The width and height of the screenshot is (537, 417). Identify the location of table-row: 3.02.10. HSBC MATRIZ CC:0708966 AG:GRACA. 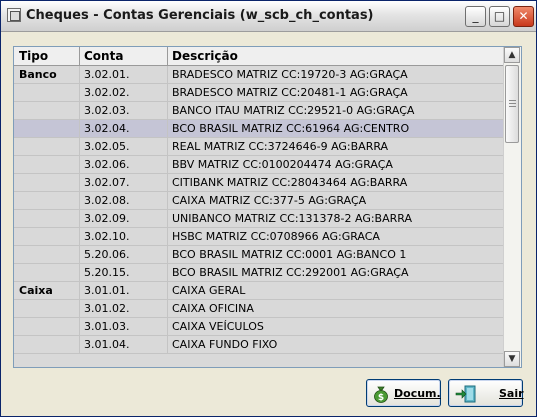
(259, 237).